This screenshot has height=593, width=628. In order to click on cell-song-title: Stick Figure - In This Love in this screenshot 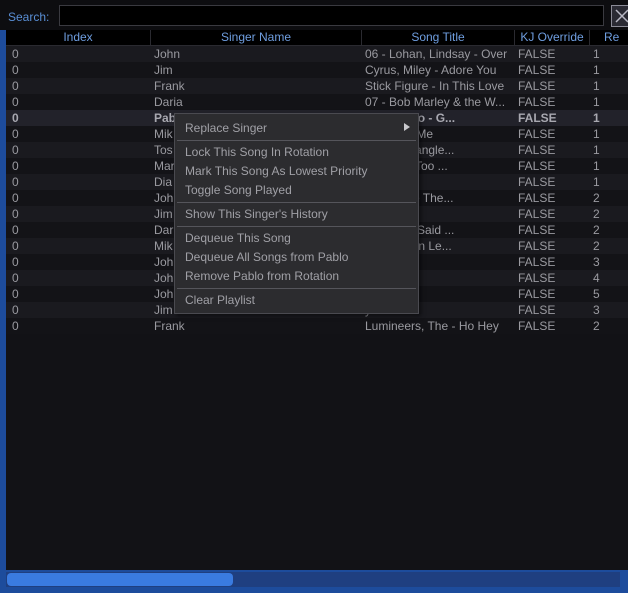, I will do `click(435, 86)`.